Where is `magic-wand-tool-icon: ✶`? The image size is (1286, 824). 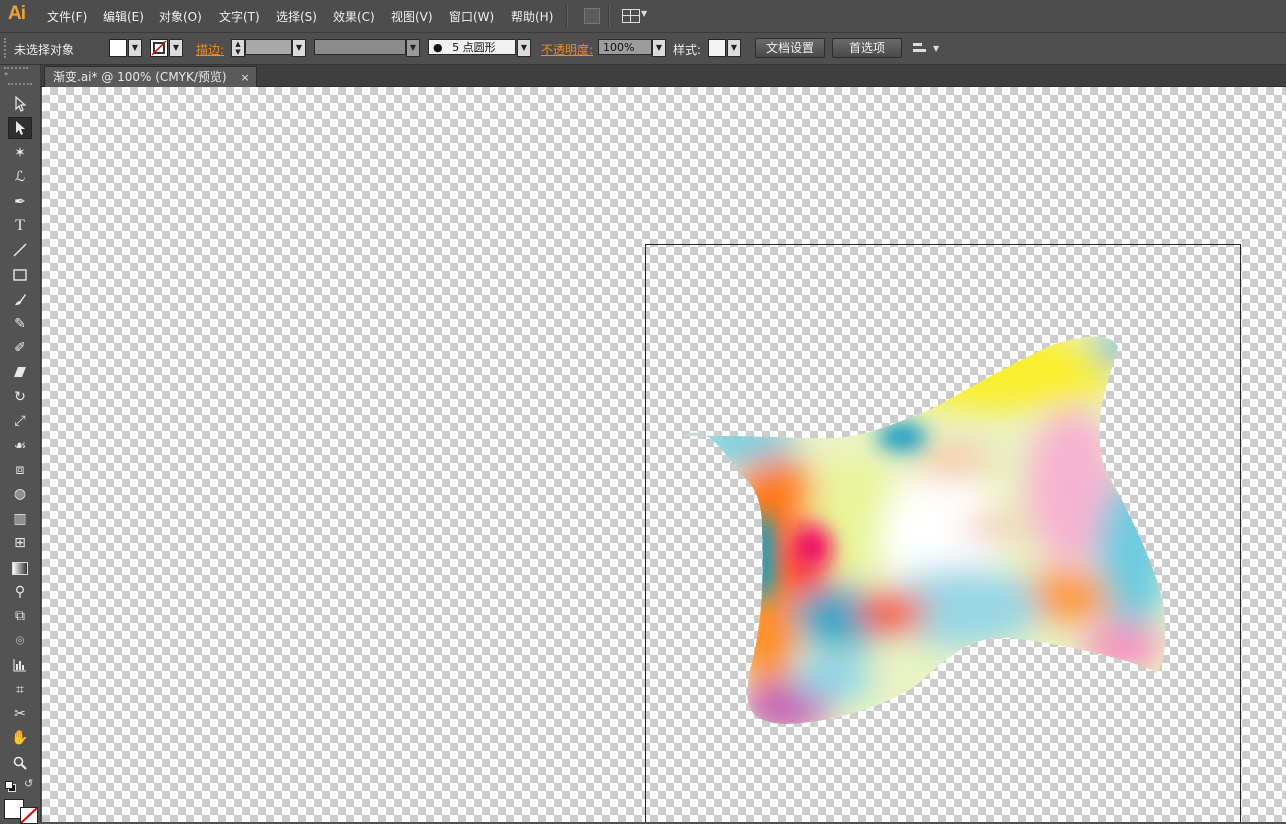 magic-wand-tool-icon: ✶ is located at coordinates (20, 153).